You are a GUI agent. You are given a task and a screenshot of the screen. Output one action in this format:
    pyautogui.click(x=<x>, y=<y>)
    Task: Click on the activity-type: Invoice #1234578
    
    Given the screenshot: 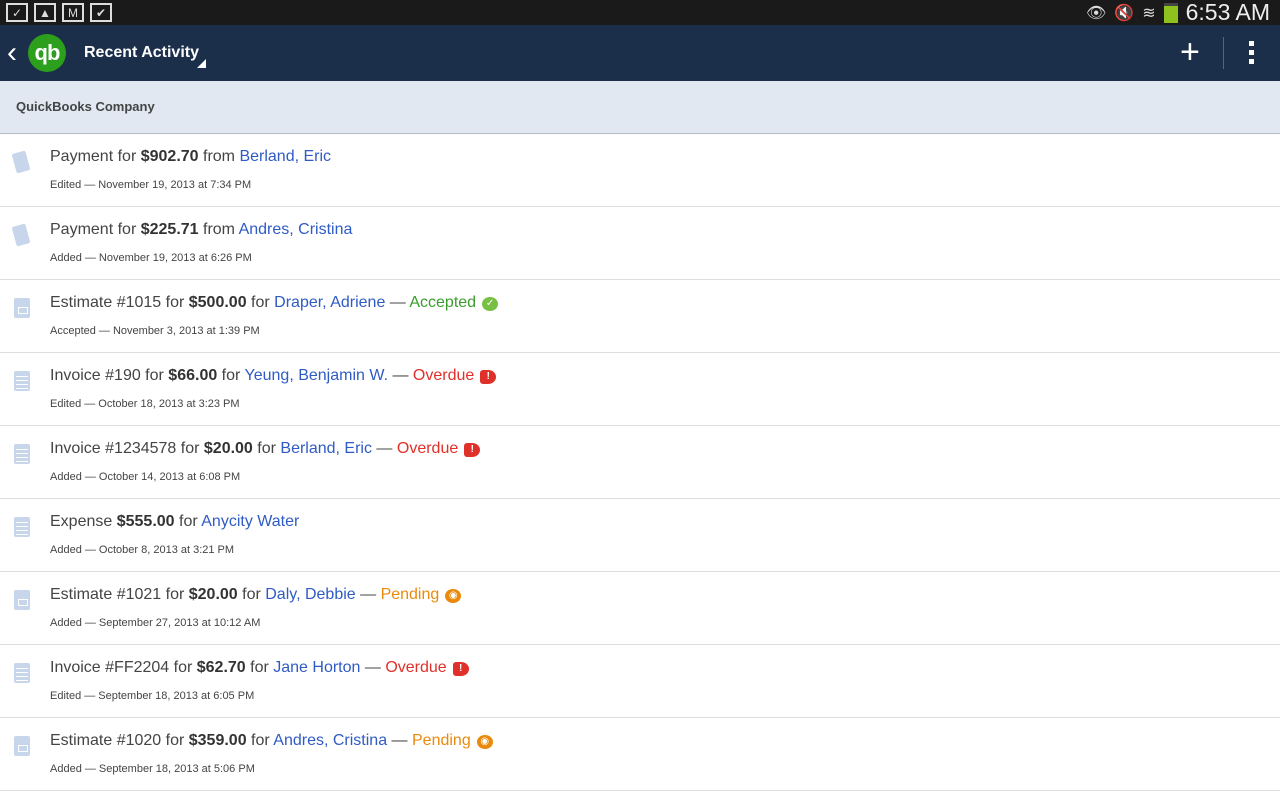 What is the action you would take?
    pyautogui.click(x=113, y=448)
    